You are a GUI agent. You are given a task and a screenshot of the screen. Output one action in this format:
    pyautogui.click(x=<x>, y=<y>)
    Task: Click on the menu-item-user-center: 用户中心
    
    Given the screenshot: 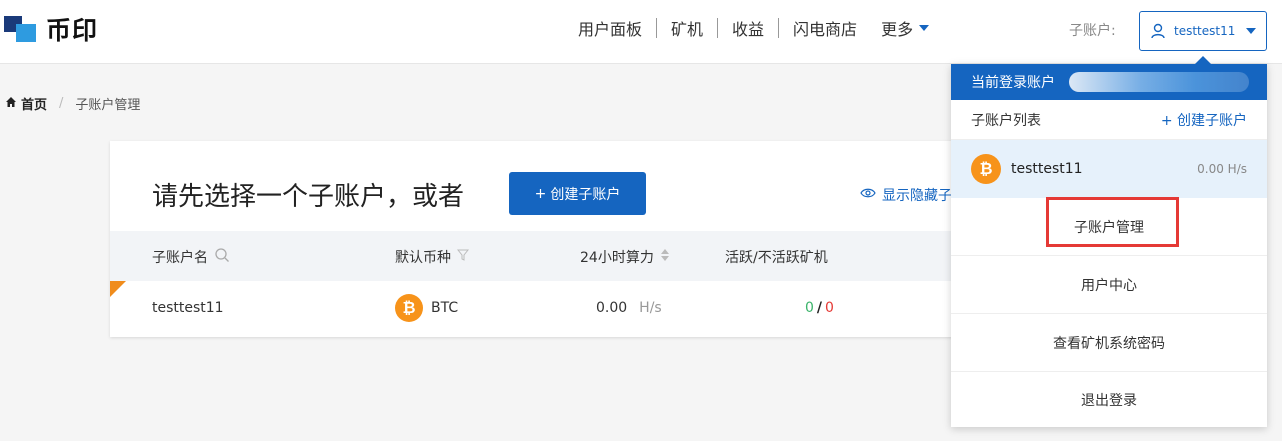 What is the action you would take?
    pyautogui.click(x=1109, y=285)
    